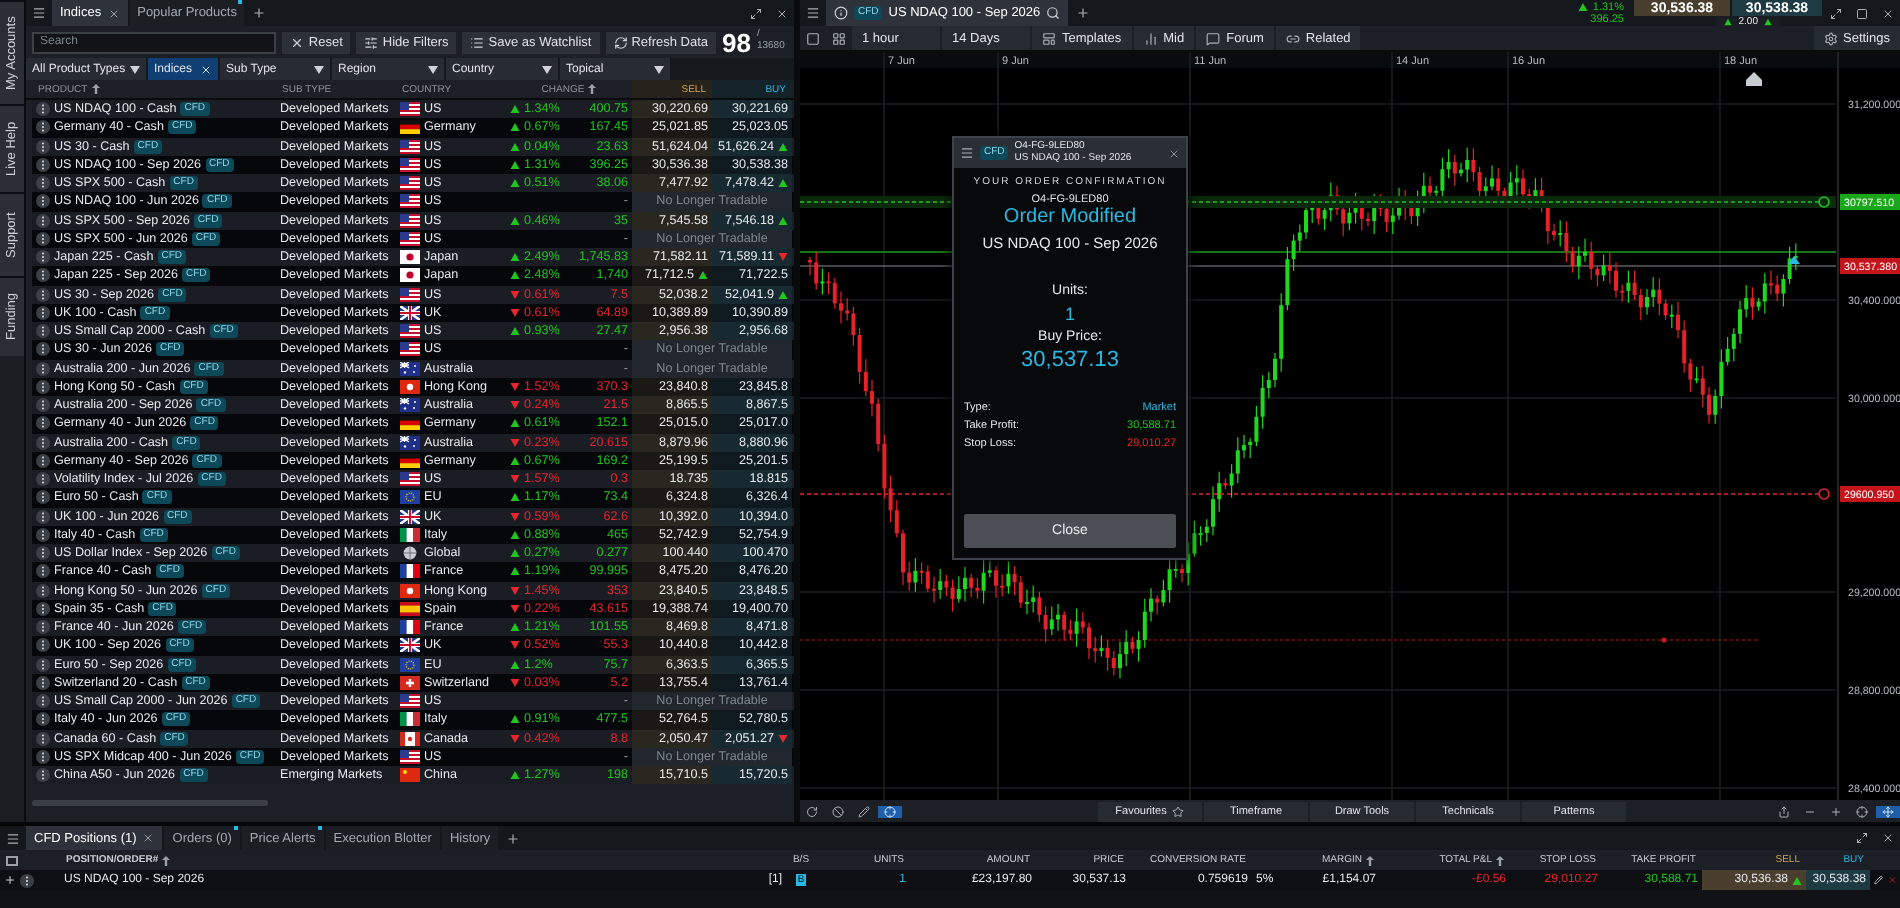 This screenshot has height=908, width=1900. Describe the element at coordinates (1070, 217) in the screenshot. I see `order-status: Order Modified` at that location.